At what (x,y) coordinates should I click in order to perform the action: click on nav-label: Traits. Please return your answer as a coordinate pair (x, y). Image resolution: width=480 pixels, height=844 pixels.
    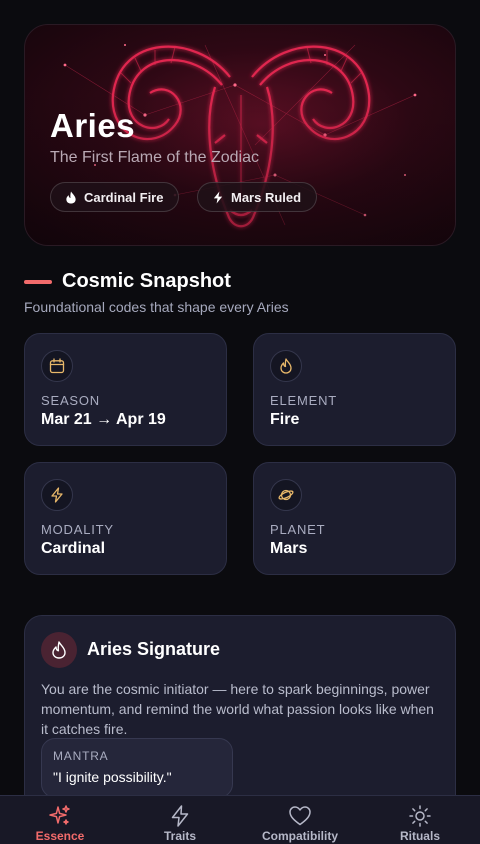
    Looking at the image, I should click on (179, 836).